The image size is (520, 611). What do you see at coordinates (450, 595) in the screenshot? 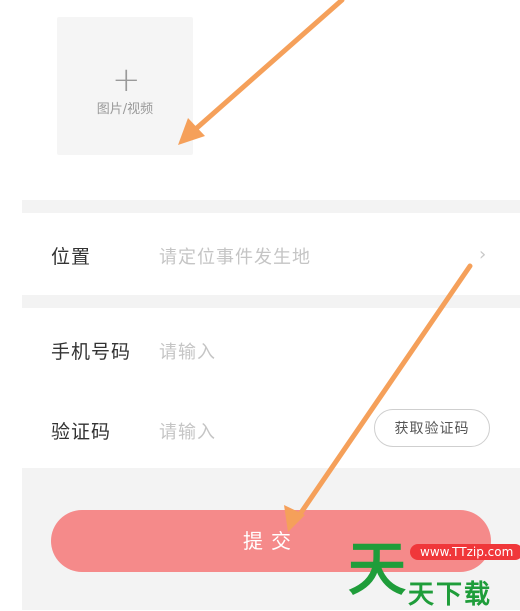
I see `watermark-text: 天下载` at bounding box center [450, 595].